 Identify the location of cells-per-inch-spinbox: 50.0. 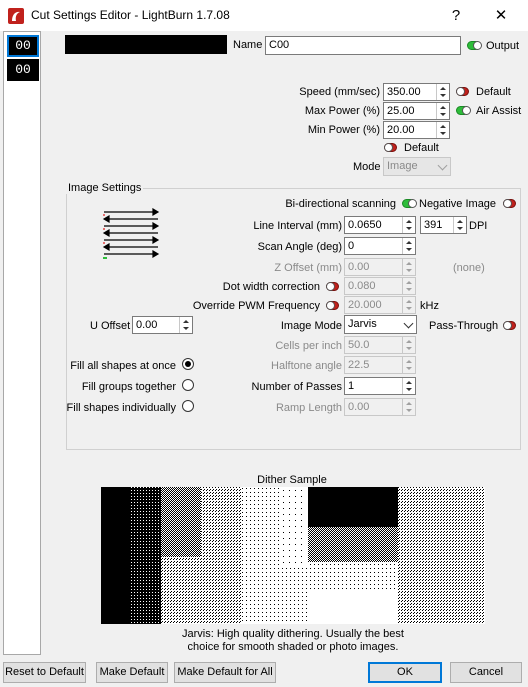
(380, 345).